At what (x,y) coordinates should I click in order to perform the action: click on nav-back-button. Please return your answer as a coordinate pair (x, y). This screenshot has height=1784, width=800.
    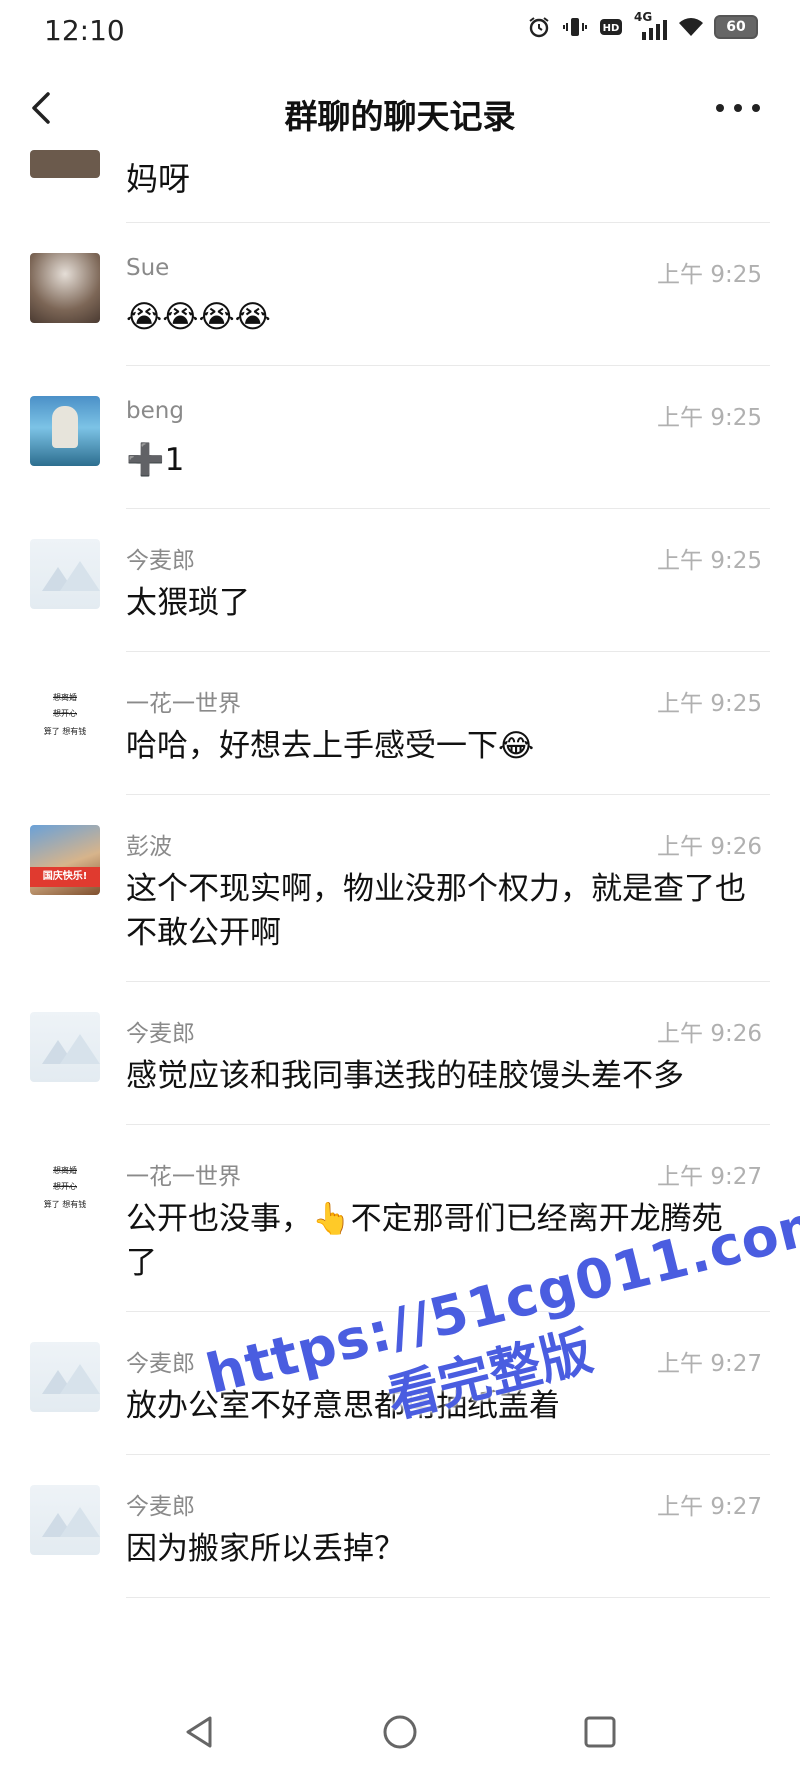
    Looking at the image, I should click on (200, 1732).